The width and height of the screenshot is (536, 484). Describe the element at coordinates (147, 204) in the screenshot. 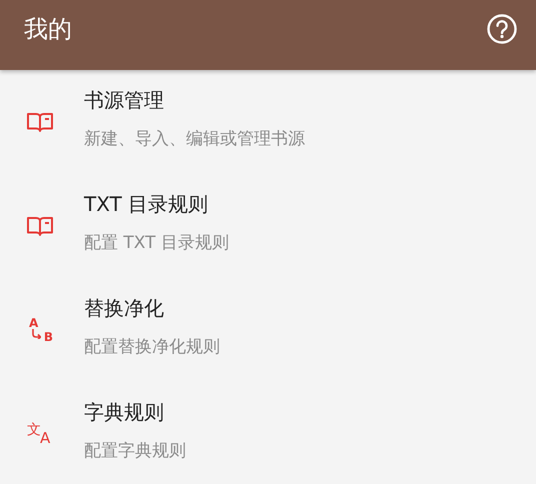

I see `item-title: TXT 目录规则` at that location.